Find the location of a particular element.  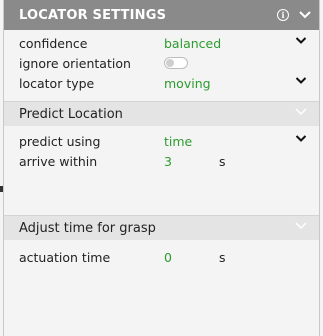

actuation-time-label: actuation time is located at coordinates (65, 257).